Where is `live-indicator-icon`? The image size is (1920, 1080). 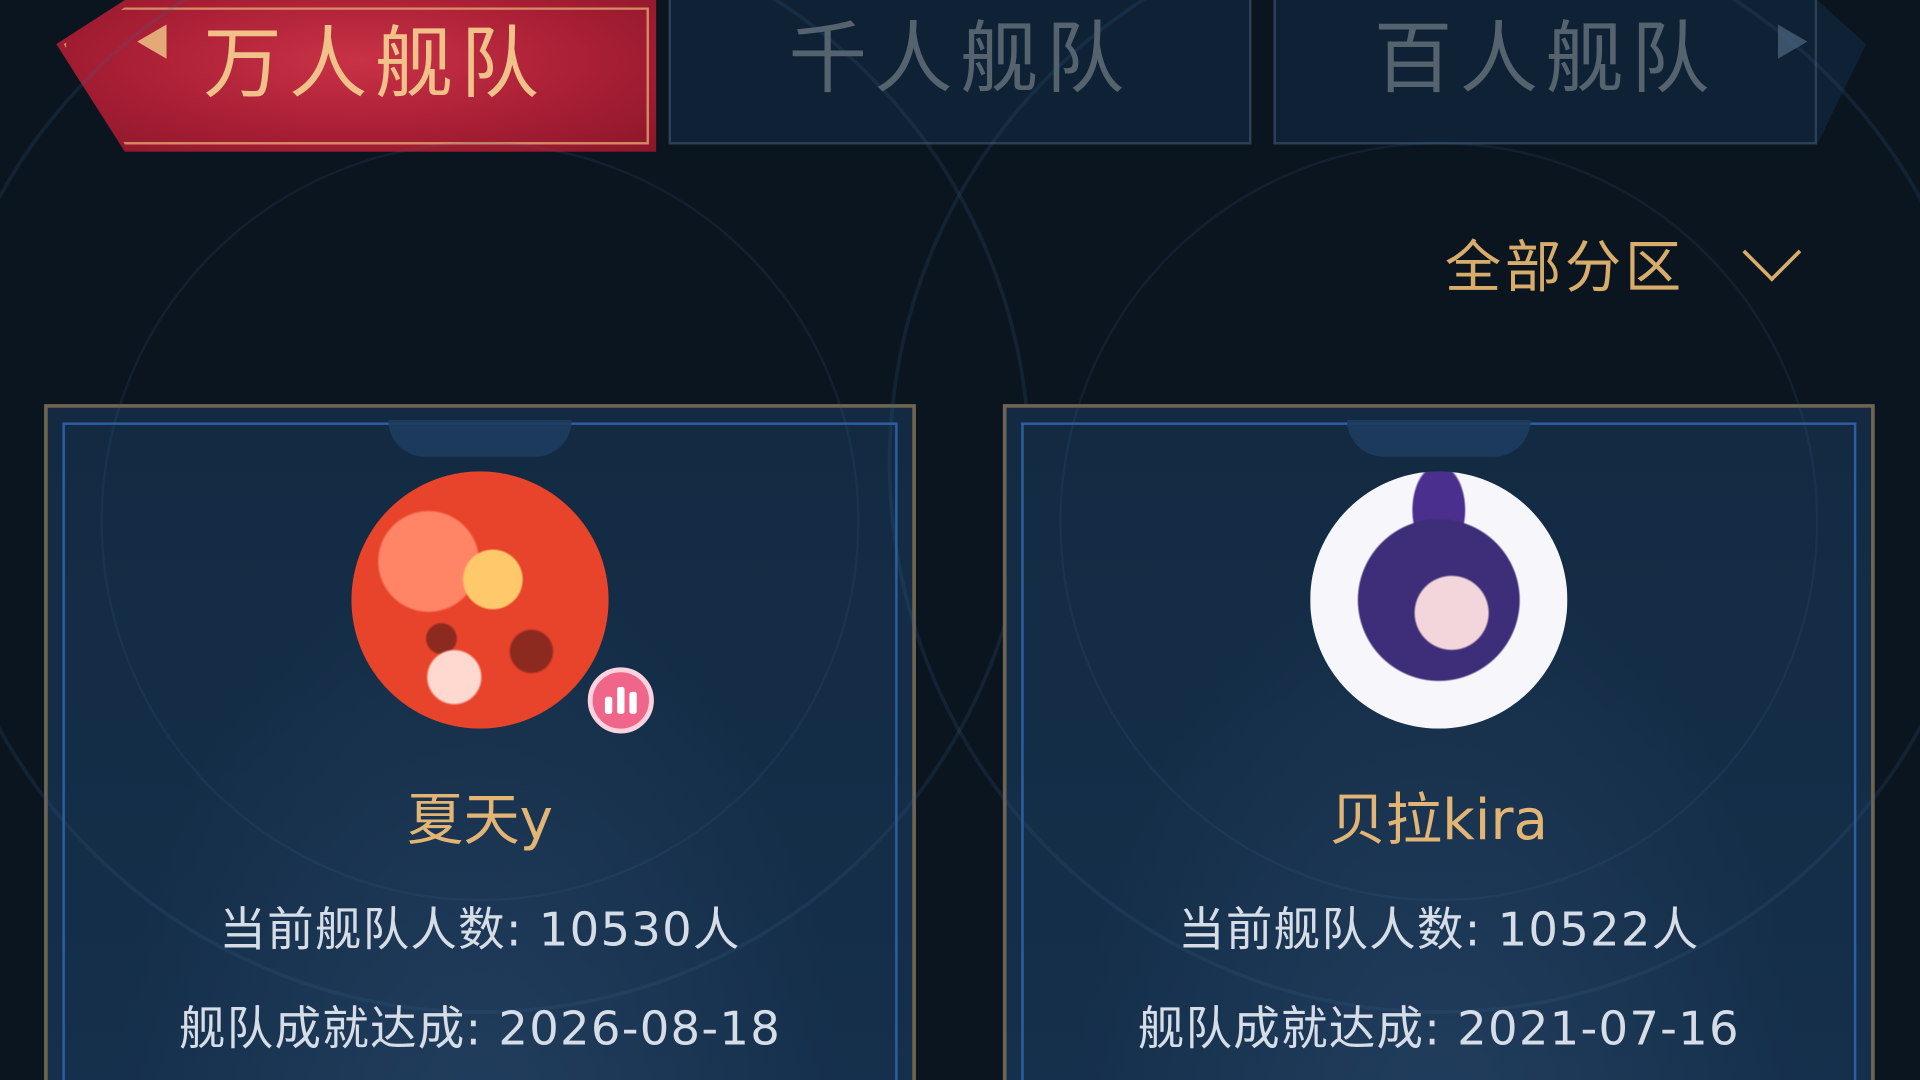 live-indicator-icon is located at coordinates (620, 700).